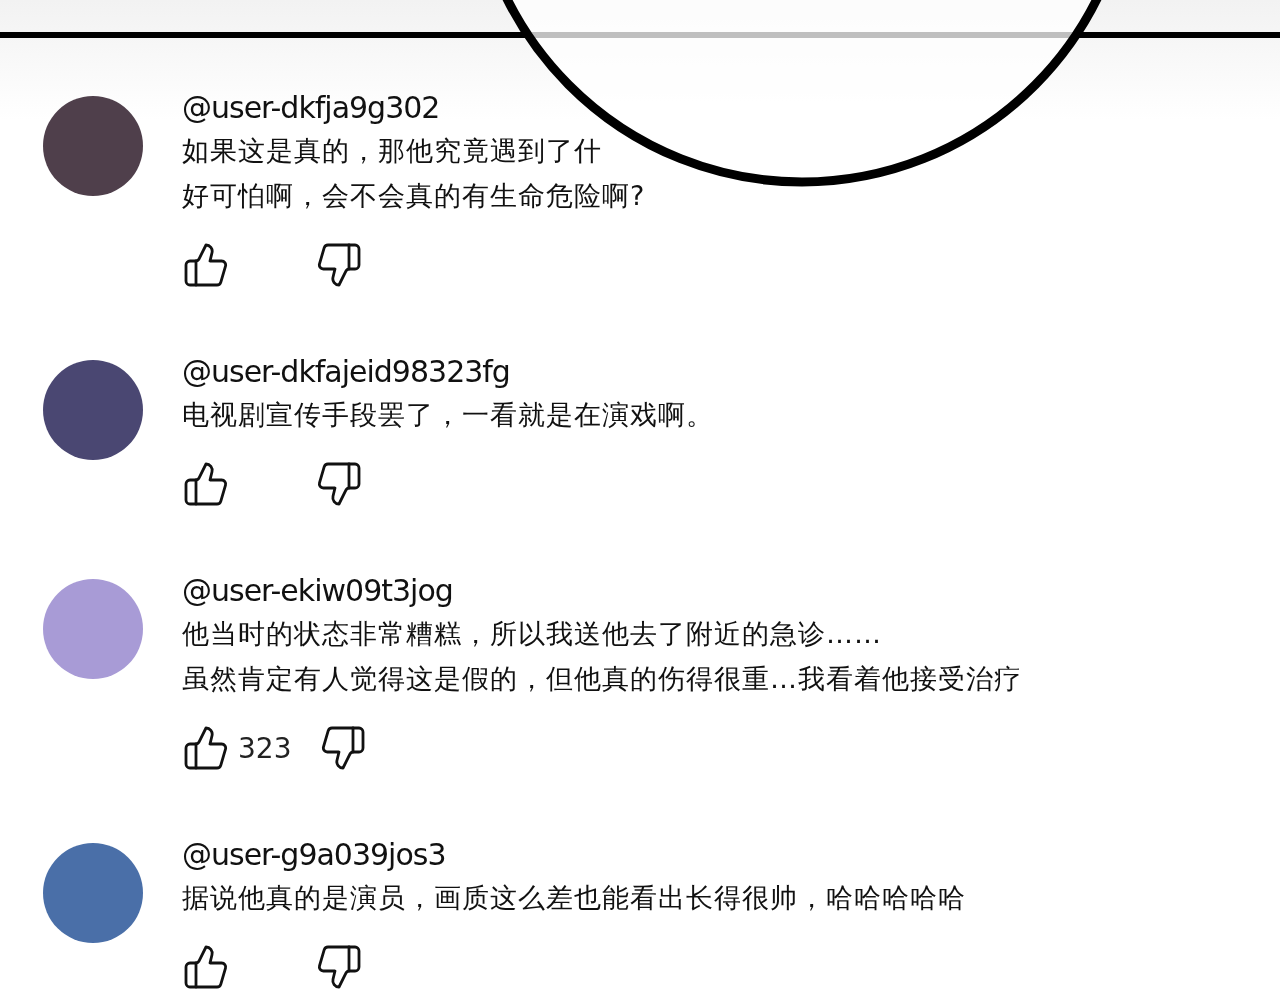 This screenshot has height=1000, width=1280. Describe the element at coordinates (448, 415) in the screenshot. I see `comment-text: 电视剧宣传手段罢了，一看就是在演戏啊。` at that location.